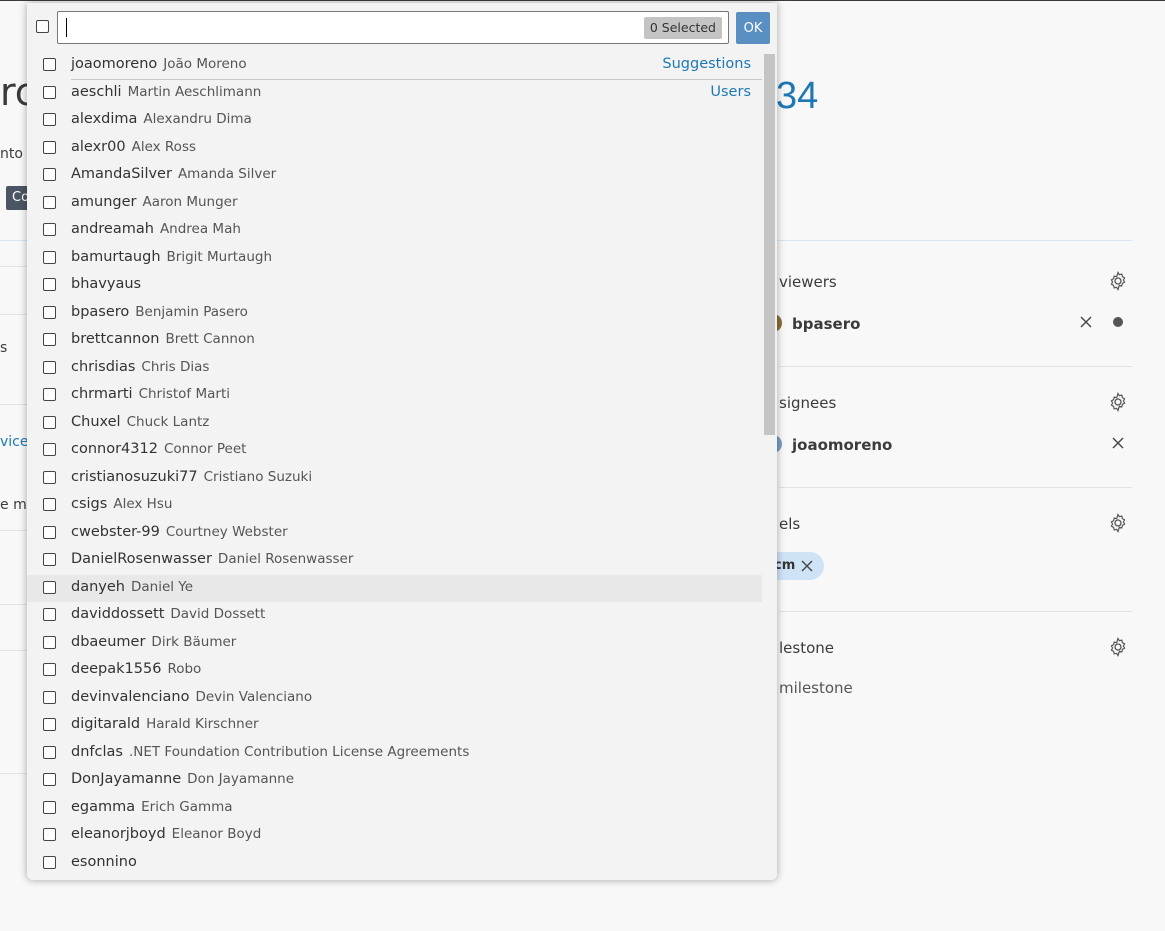  What do you see at coordinates (159, 312) in the screenshot?
I see `user-label: bpasero Benjamin Pasero` at bounding box center [159, 312].